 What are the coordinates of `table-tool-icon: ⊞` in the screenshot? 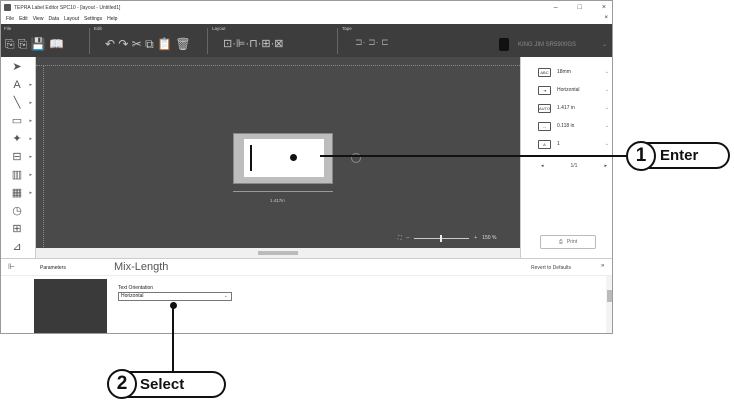 It's located at (17, 229).